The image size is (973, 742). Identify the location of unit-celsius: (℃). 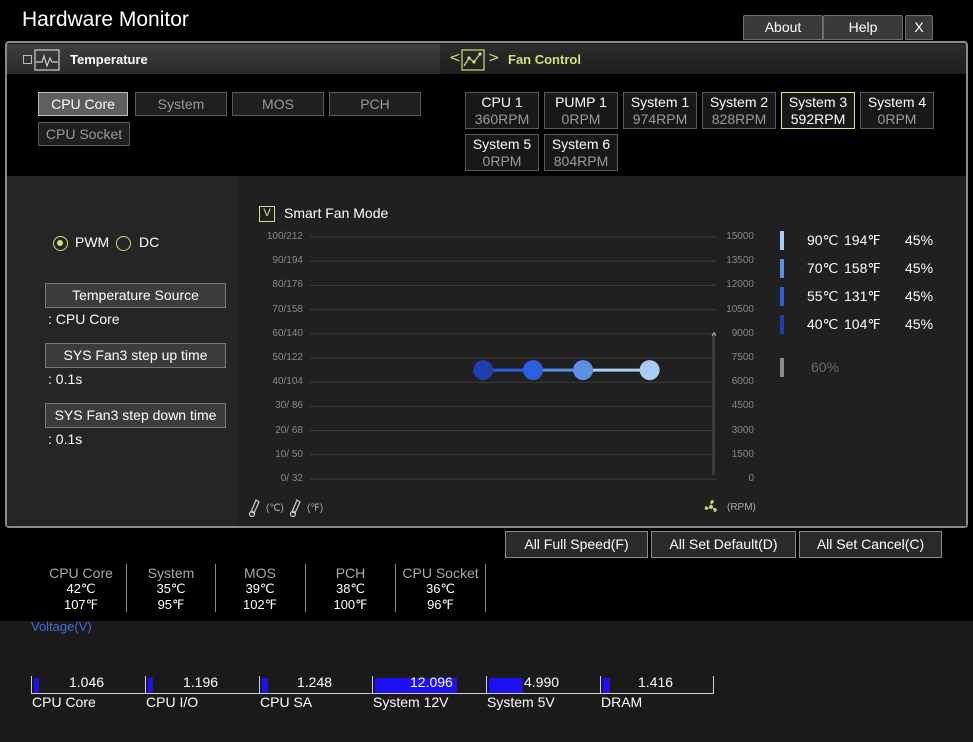
(275, 508).